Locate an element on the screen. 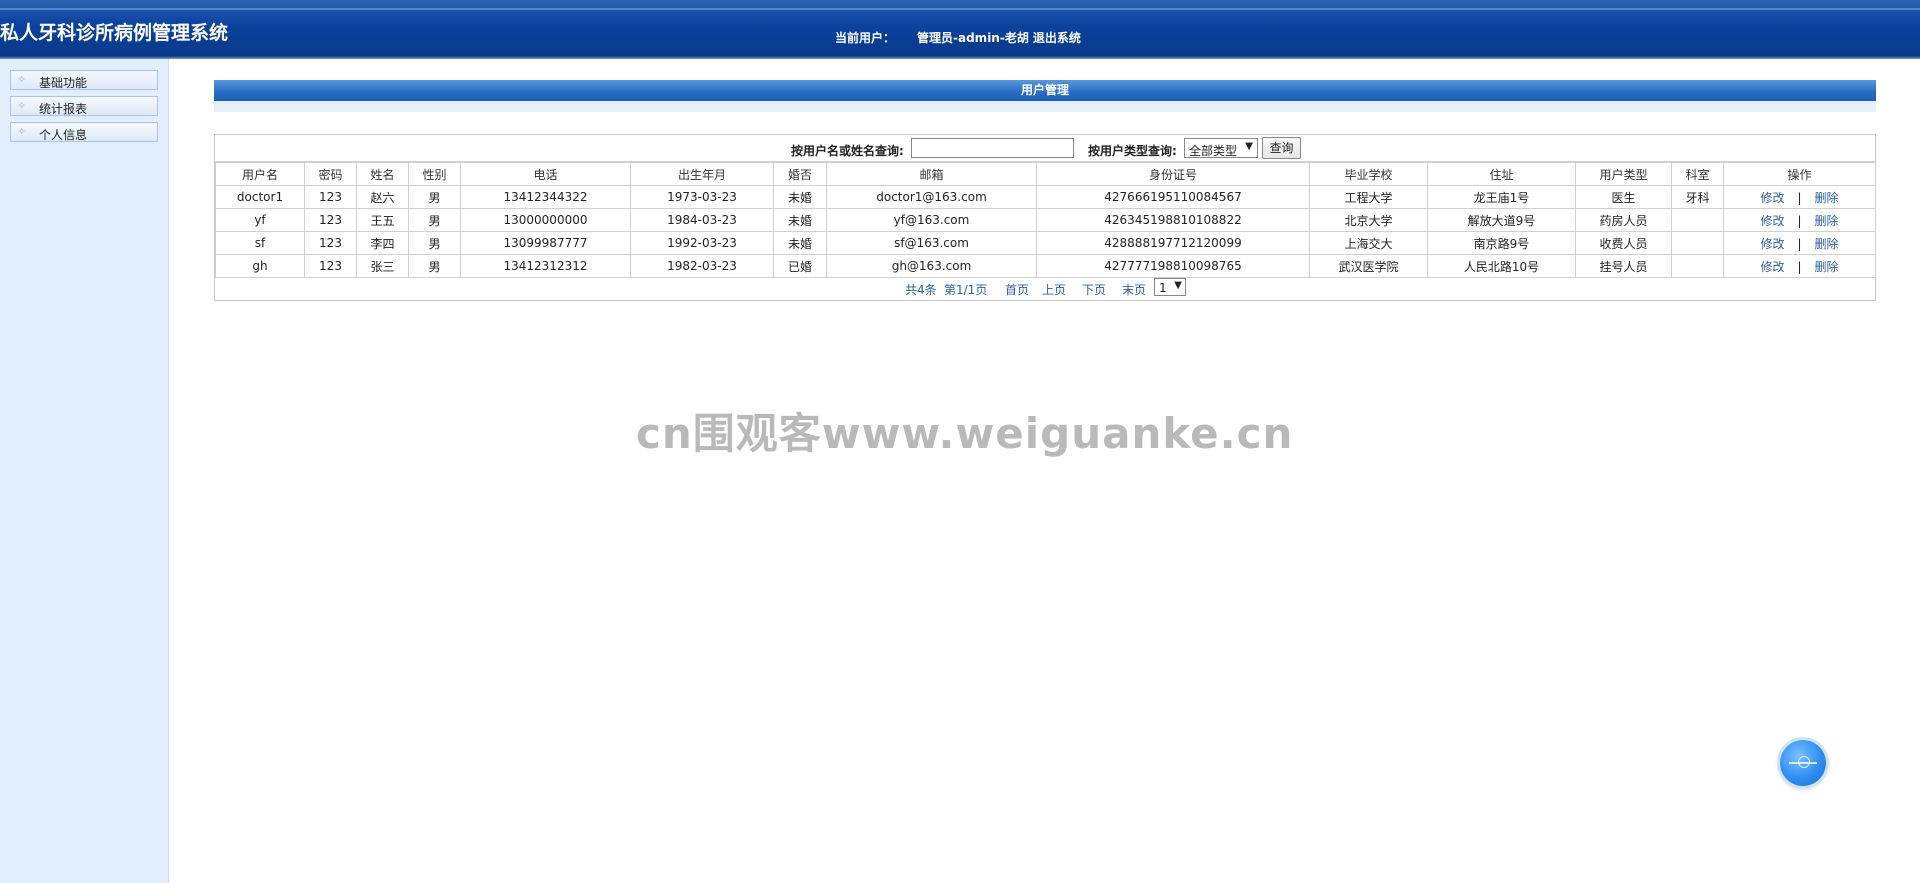  column-header: 出生年月 is located at coordinates (702, 174).